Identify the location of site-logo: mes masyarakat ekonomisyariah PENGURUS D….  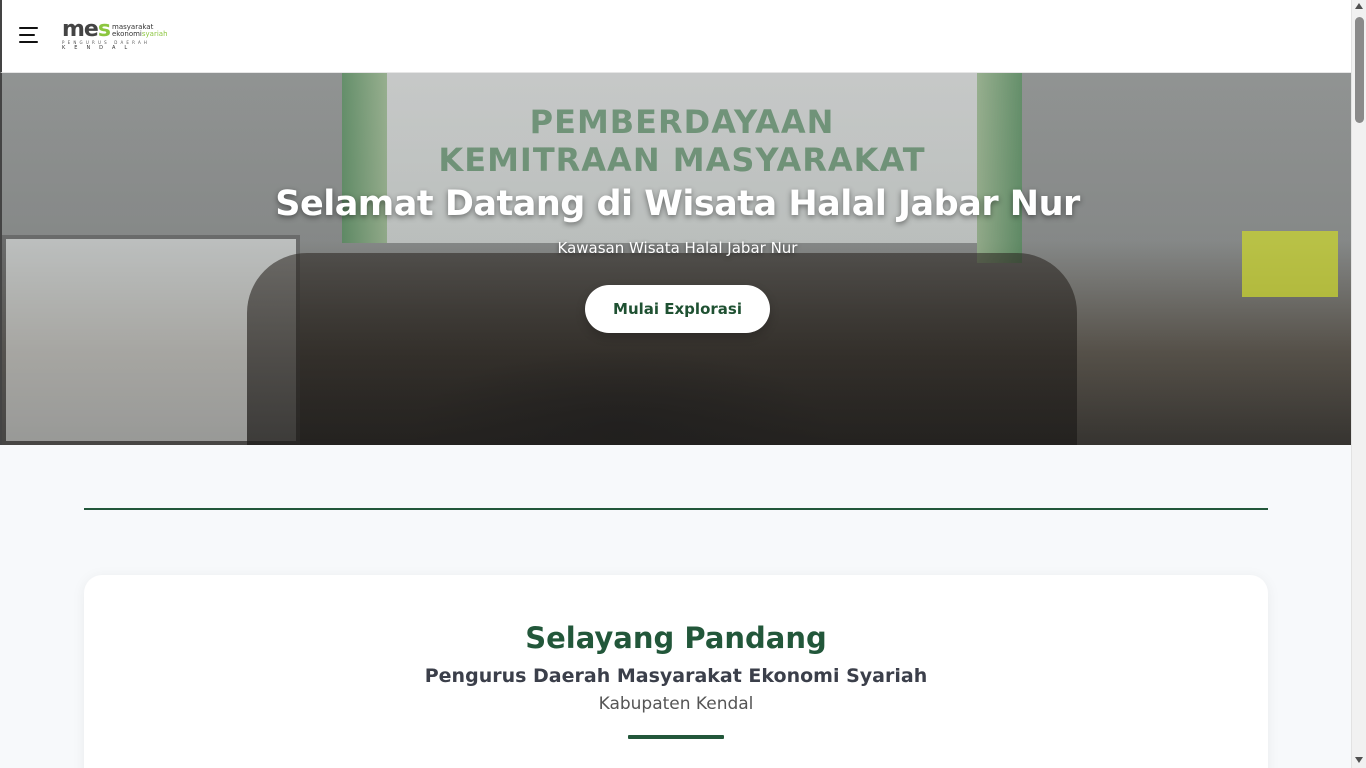
(117, 36).